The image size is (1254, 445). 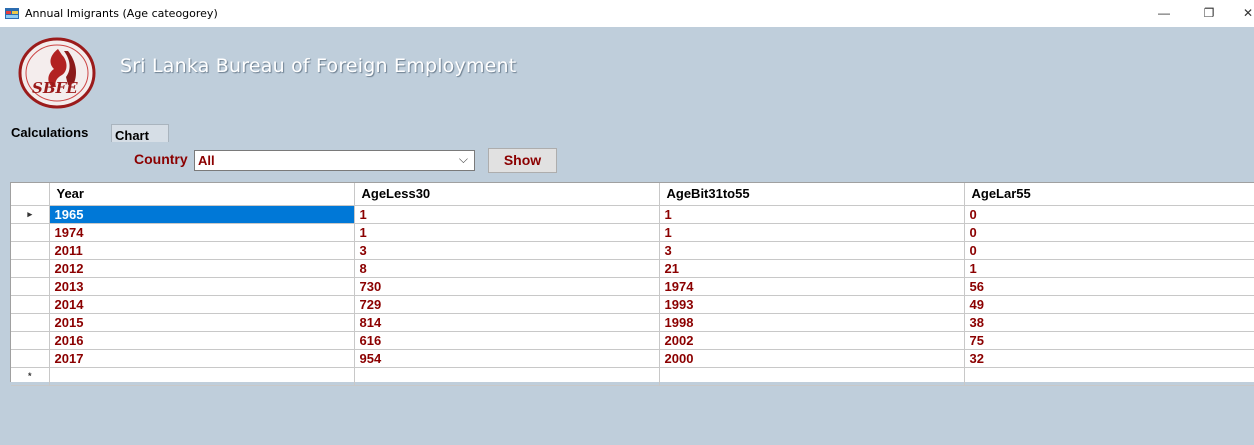 I want to click on grid-header-row: Year AgeLess30 AgeBit31to55 AgeLar55, so click(x=632, y=194).